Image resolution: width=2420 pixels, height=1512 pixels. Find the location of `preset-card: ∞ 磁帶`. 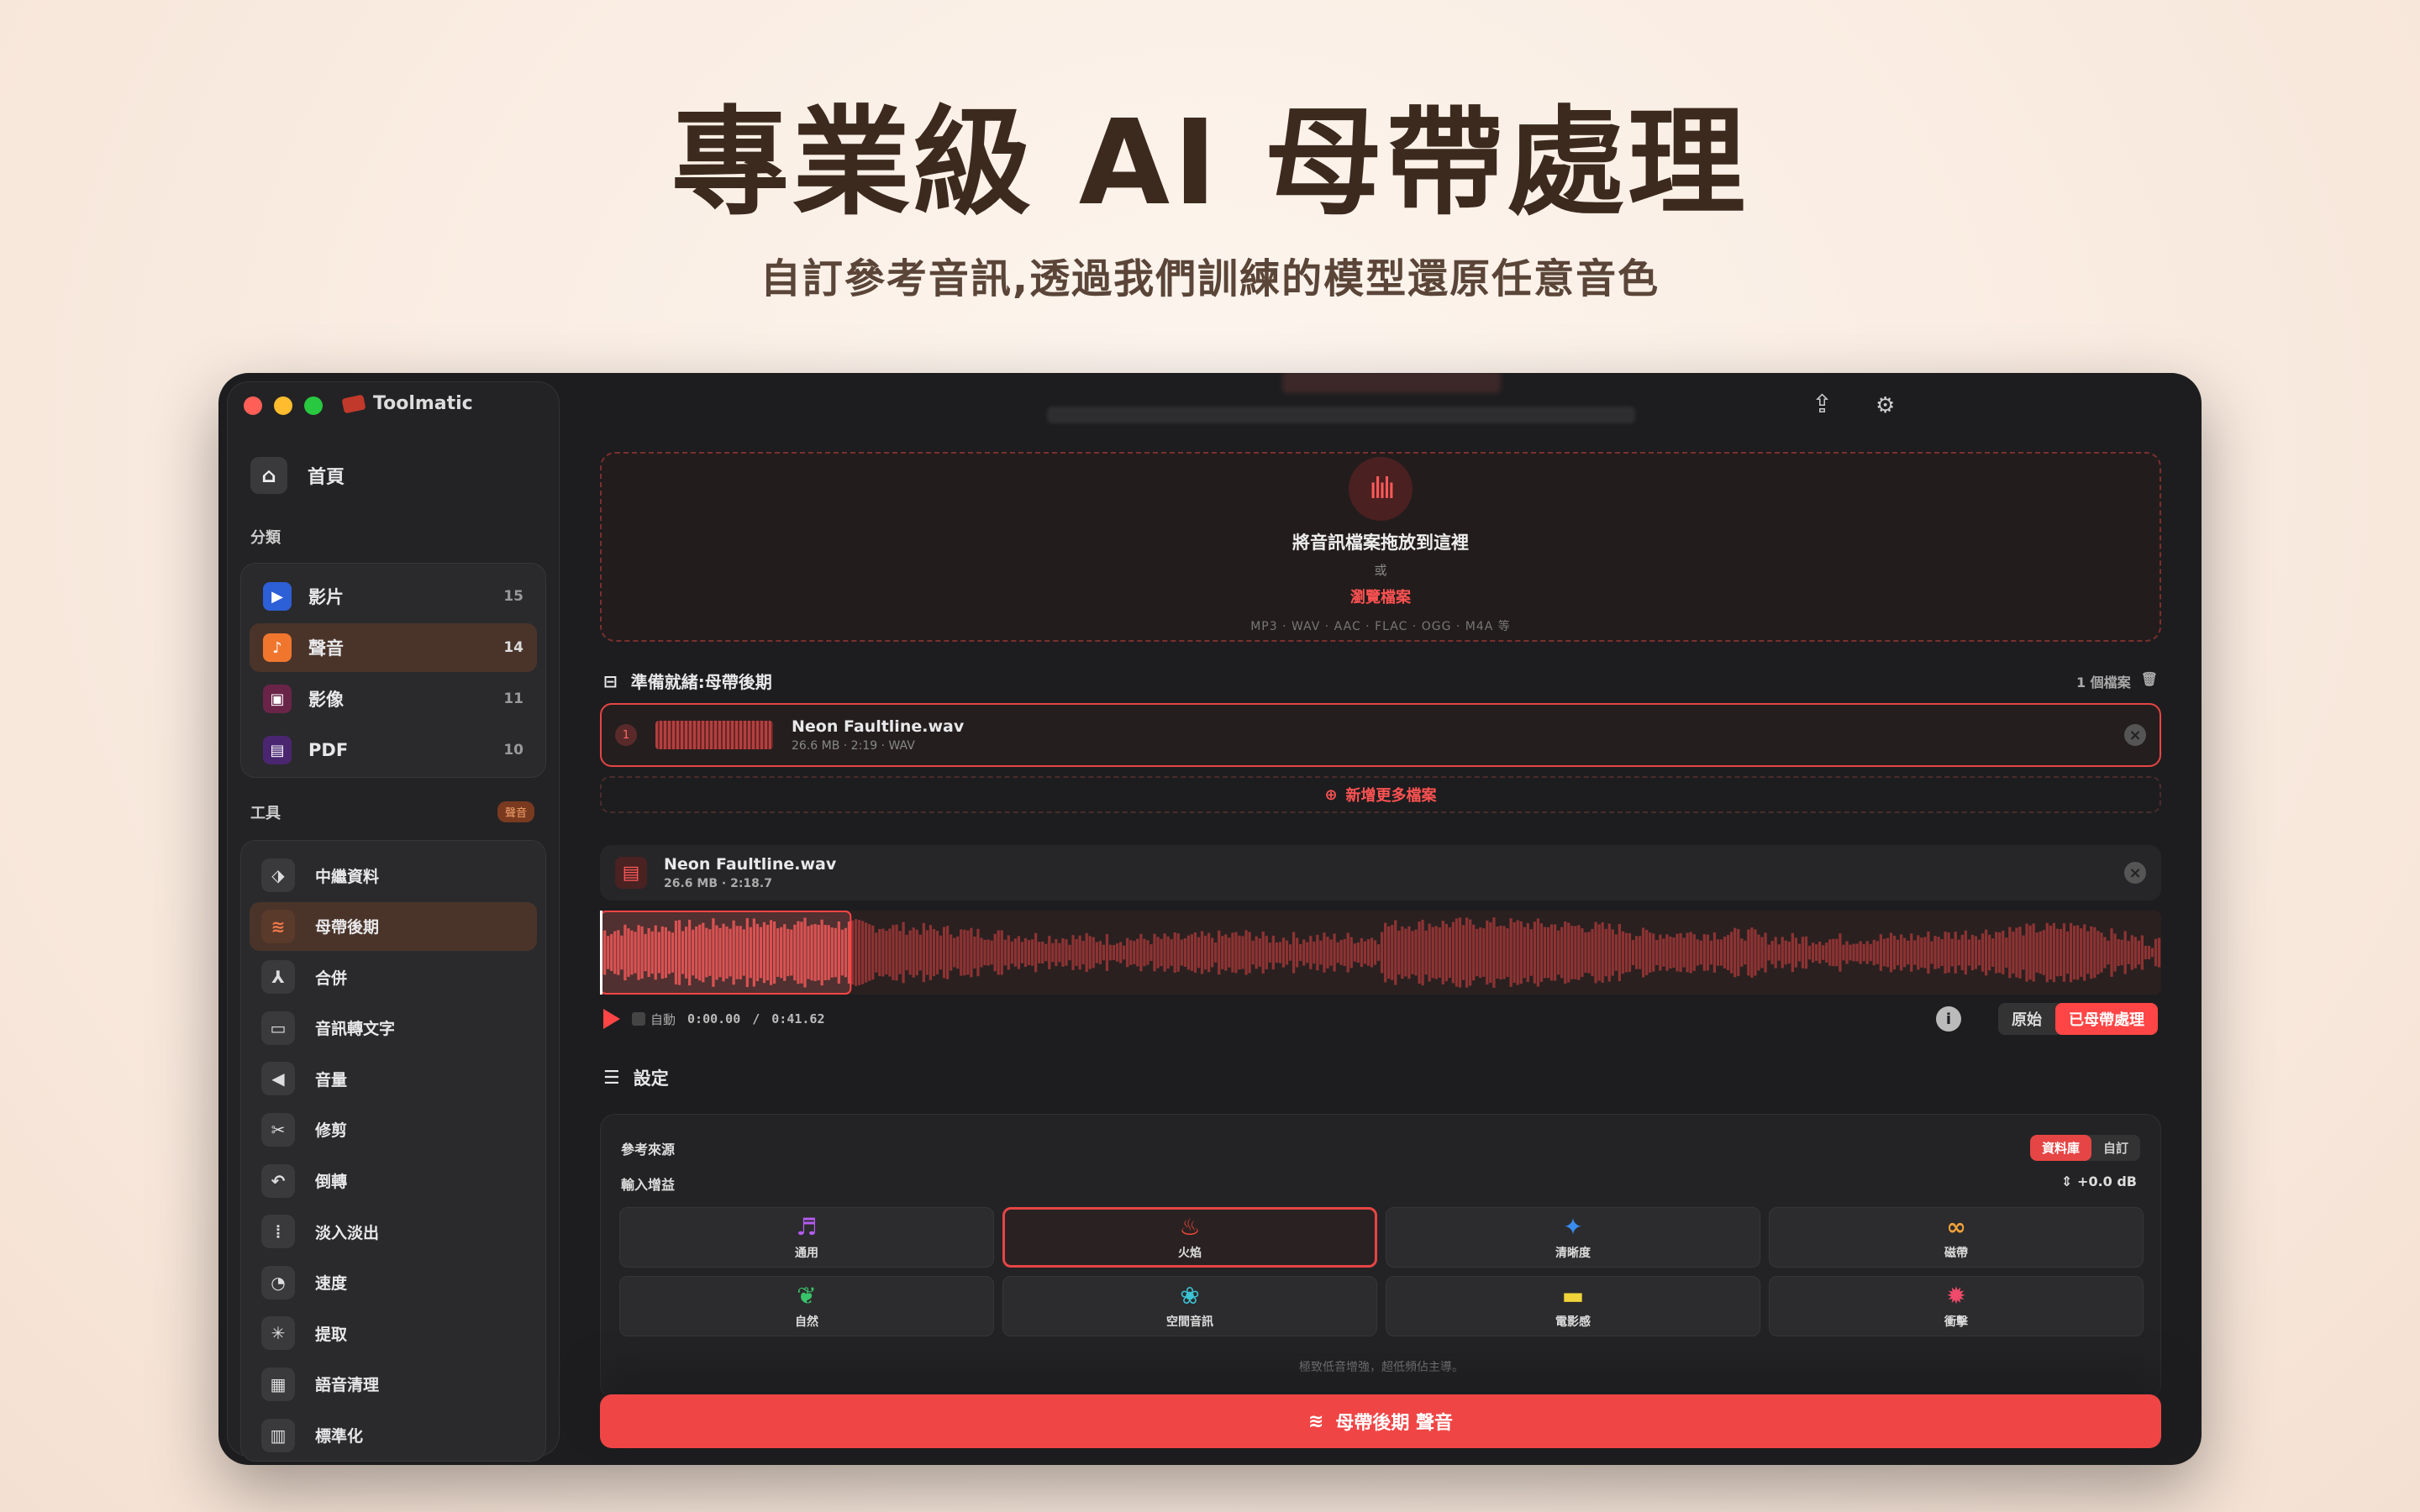

preset-card: ∞ 磁帶 is located at coordinates (1956, 1237).